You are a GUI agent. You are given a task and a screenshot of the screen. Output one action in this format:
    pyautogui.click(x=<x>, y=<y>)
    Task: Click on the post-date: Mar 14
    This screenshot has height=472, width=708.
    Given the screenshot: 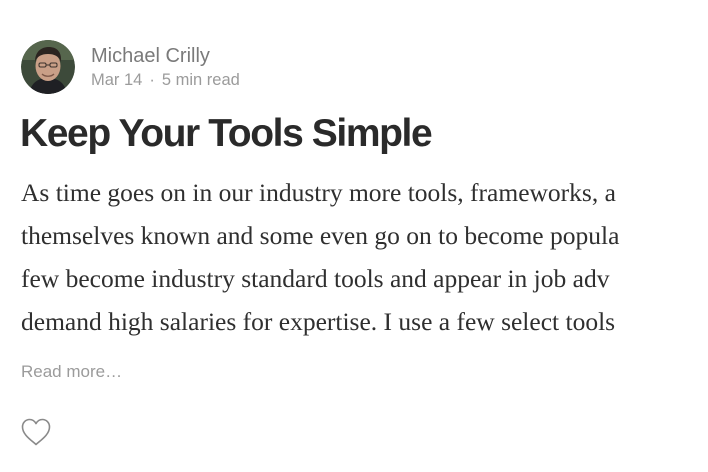 What is the action you would take?
    pyautogui.click(x=116, y=80)
    